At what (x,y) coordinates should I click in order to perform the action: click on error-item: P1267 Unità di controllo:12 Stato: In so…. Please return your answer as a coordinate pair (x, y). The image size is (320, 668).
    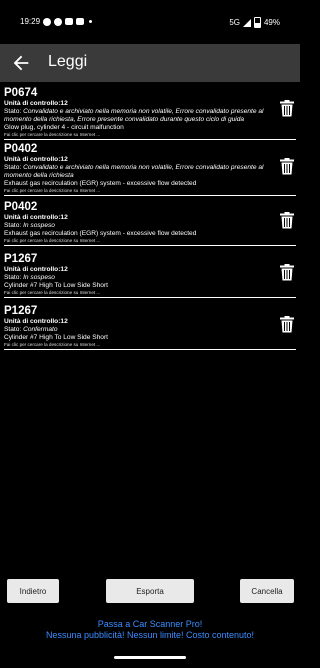
    Looking at the image, I should click on (150, 276).